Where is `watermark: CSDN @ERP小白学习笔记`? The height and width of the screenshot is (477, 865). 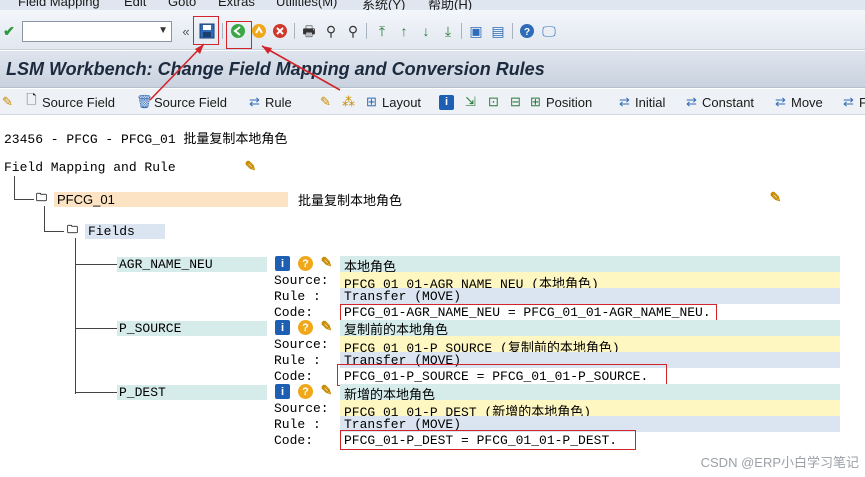 watermark: CSDN @ERP小白学习笔记 is located at coordinates (779, 462).